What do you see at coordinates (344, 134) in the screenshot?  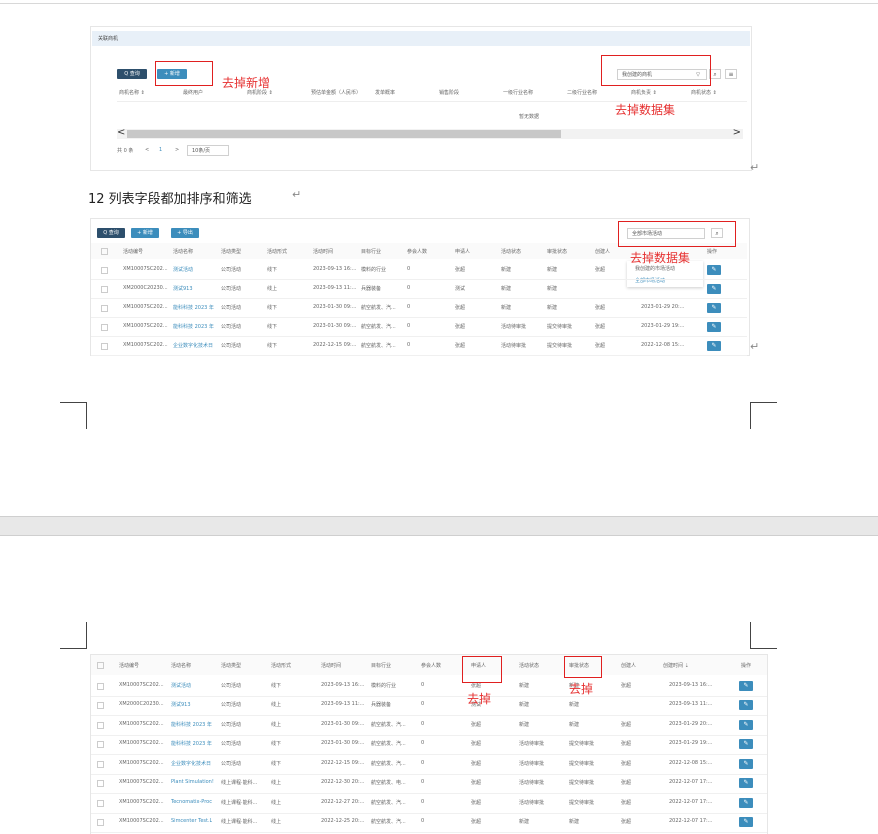 I see `scrollbar-thumb` at bounding box center [344, 134].